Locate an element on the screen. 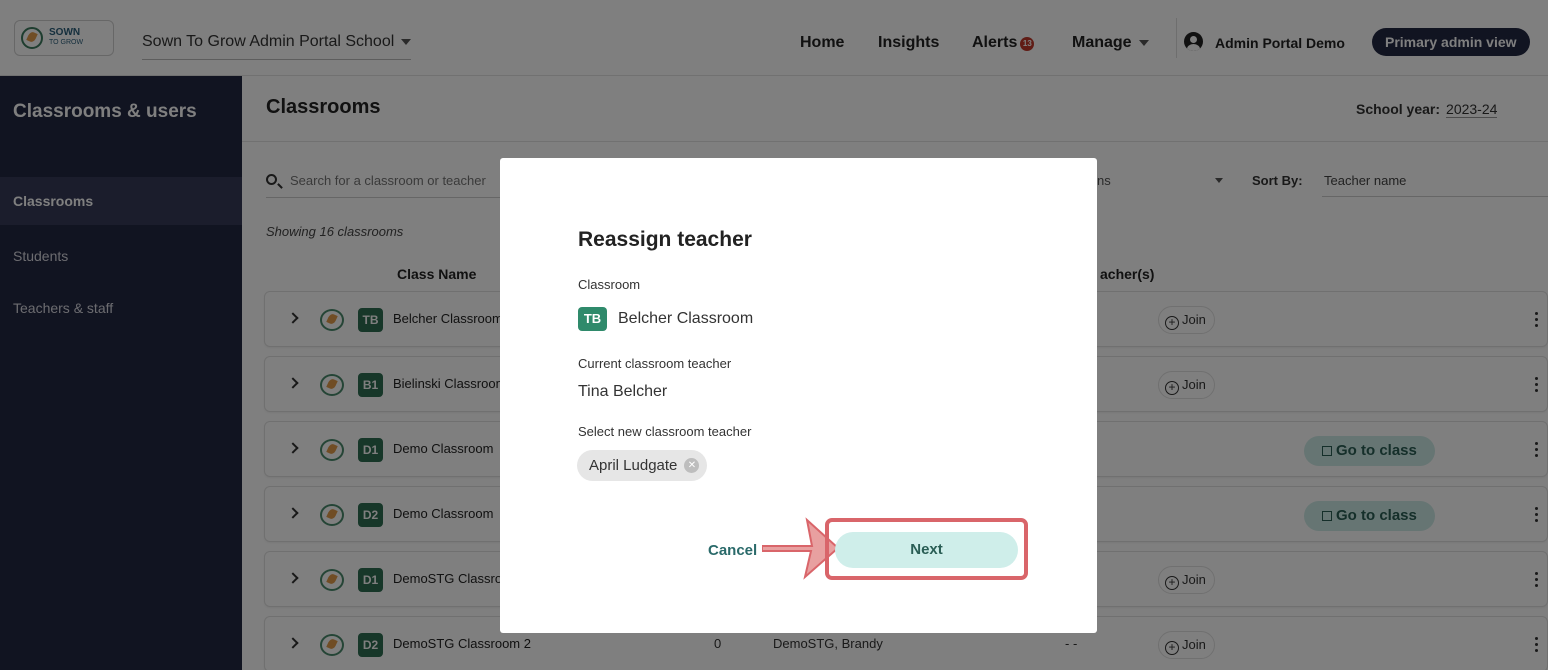 The height and width of the screenshot is (670, 1548). annotation-highlight-box is located at coordinates (926, 549).